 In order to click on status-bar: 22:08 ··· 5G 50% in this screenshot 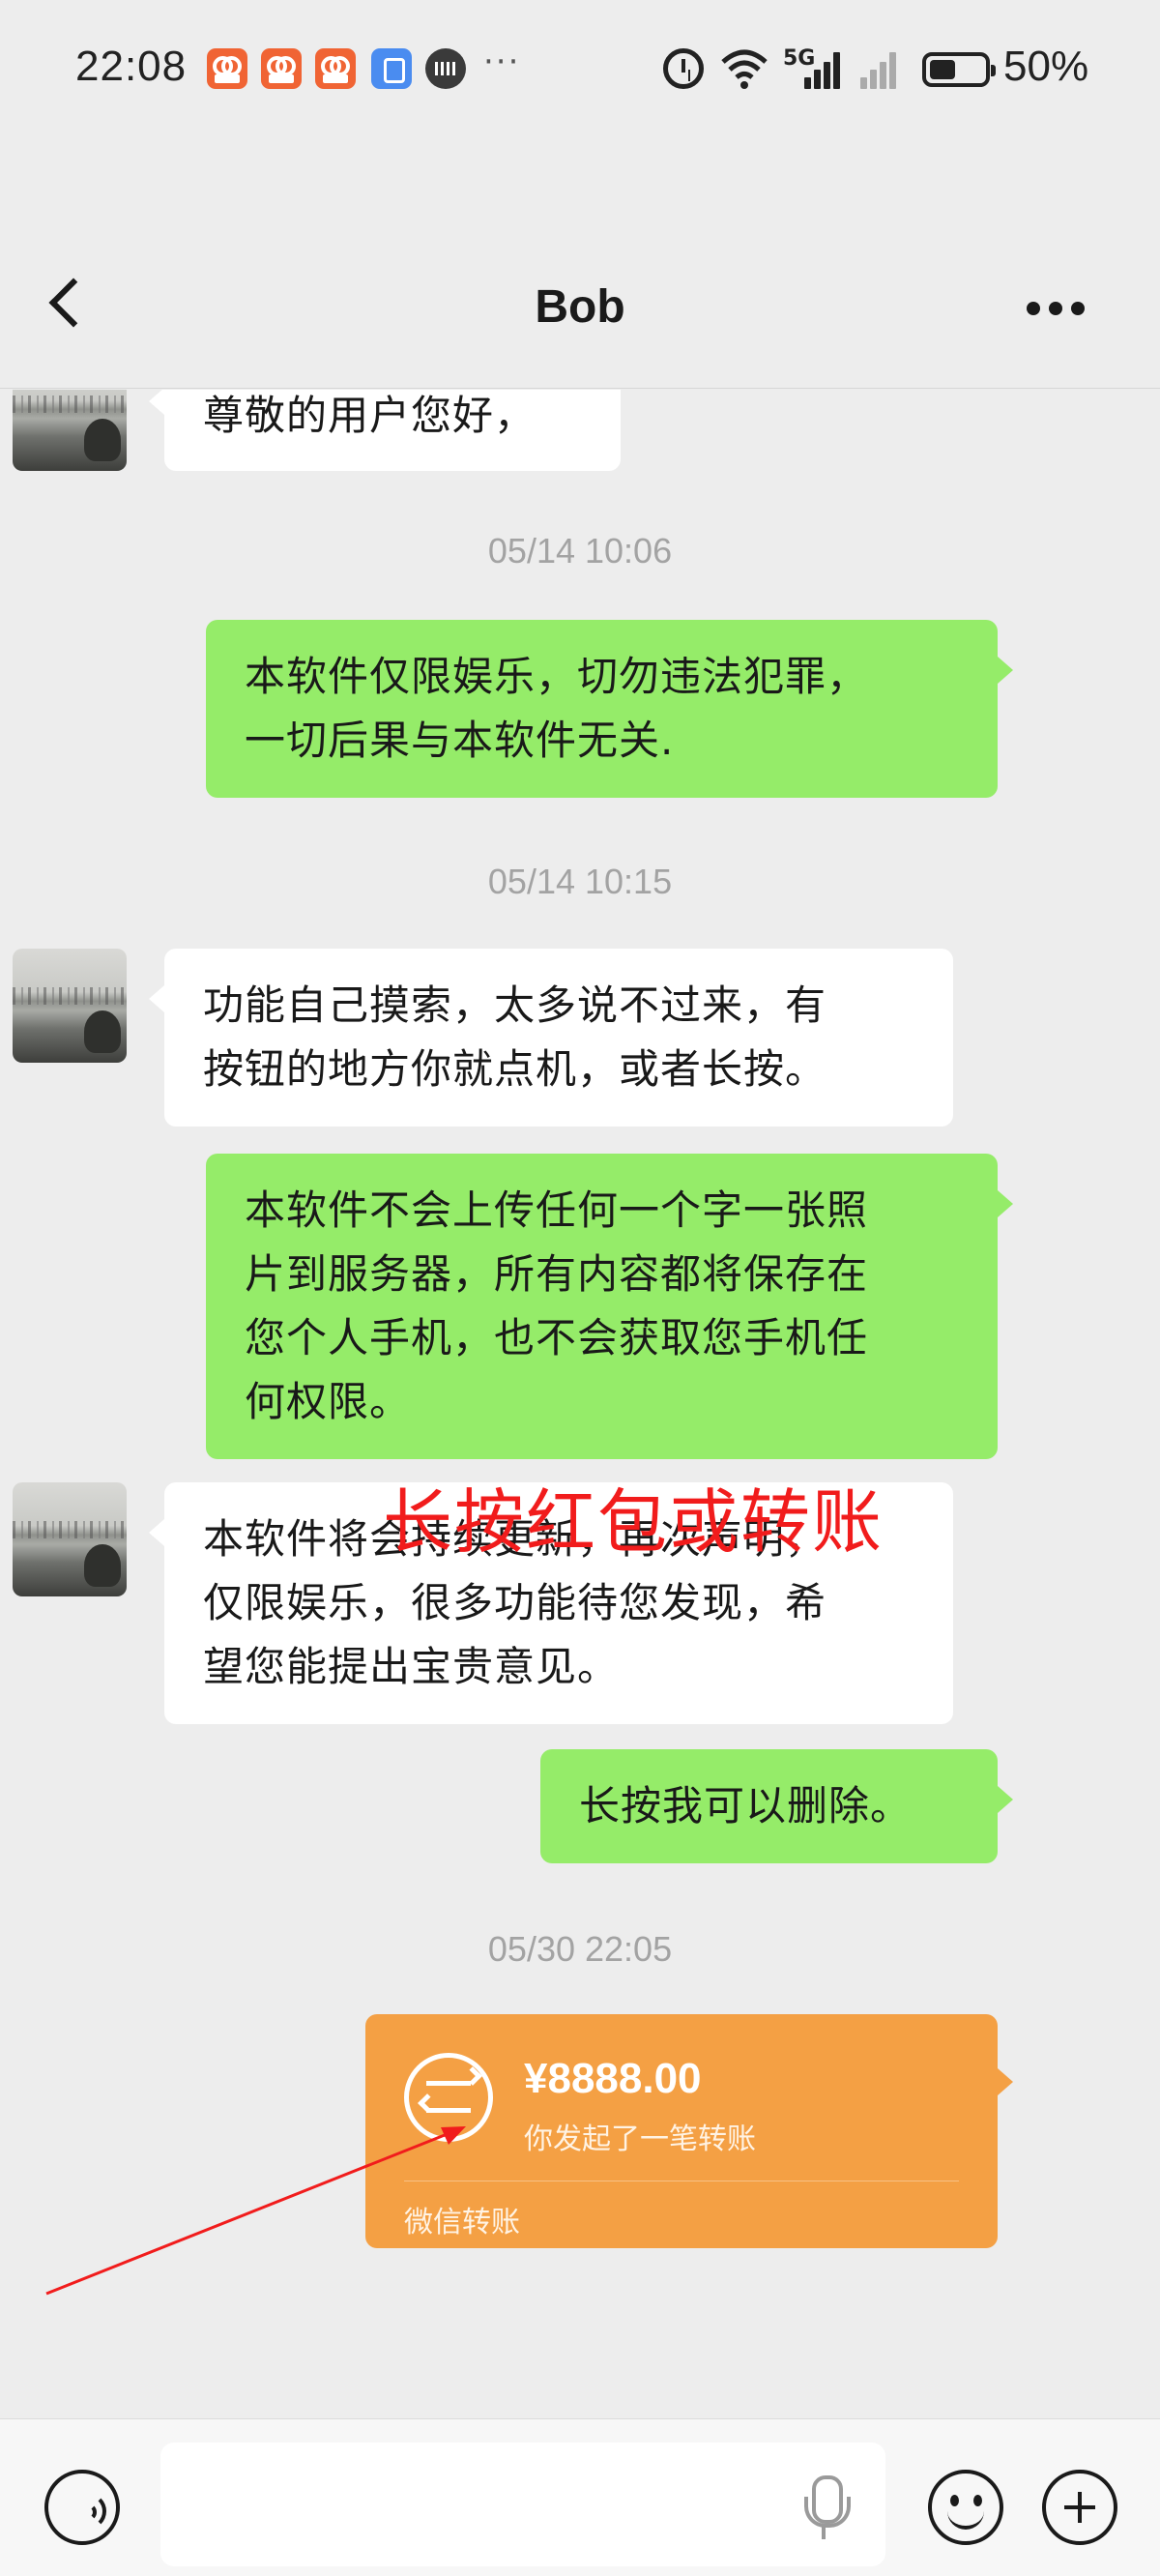, I will do `click(580, 67)`.